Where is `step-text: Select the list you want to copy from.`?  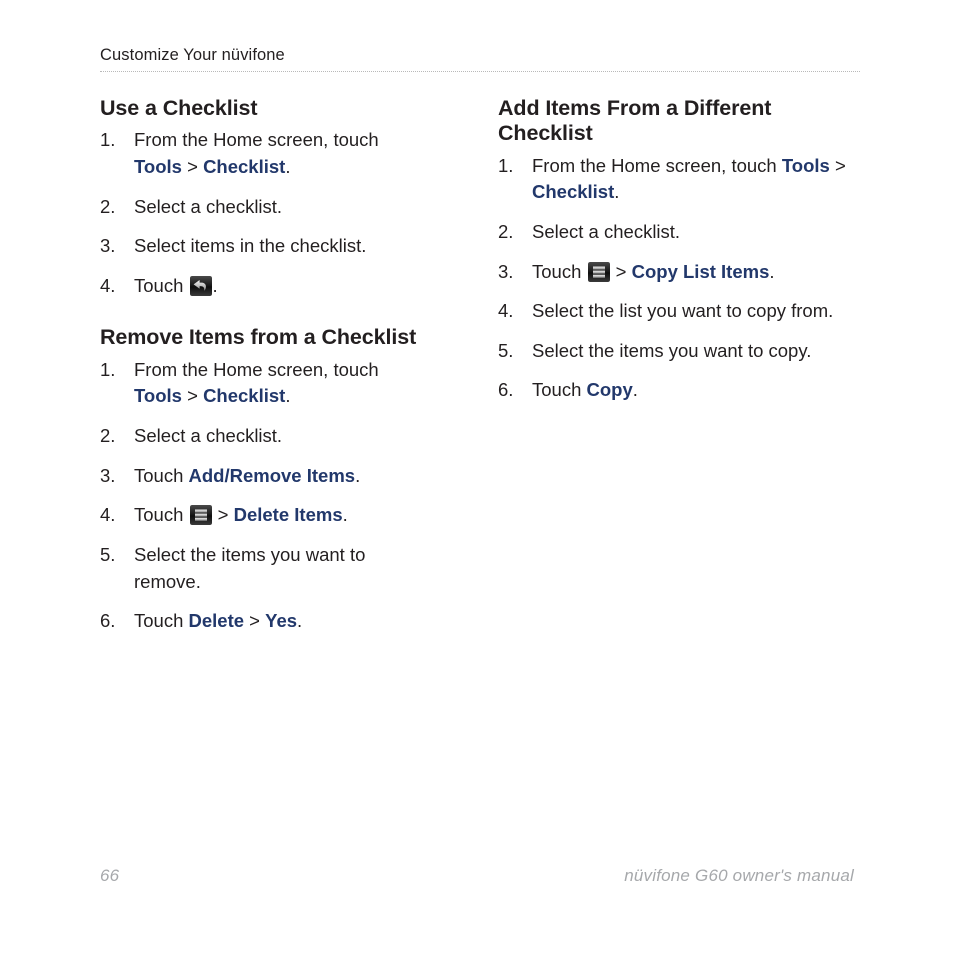 step-text: Select the list you want to copy from. is located at coordinates (683, 311).